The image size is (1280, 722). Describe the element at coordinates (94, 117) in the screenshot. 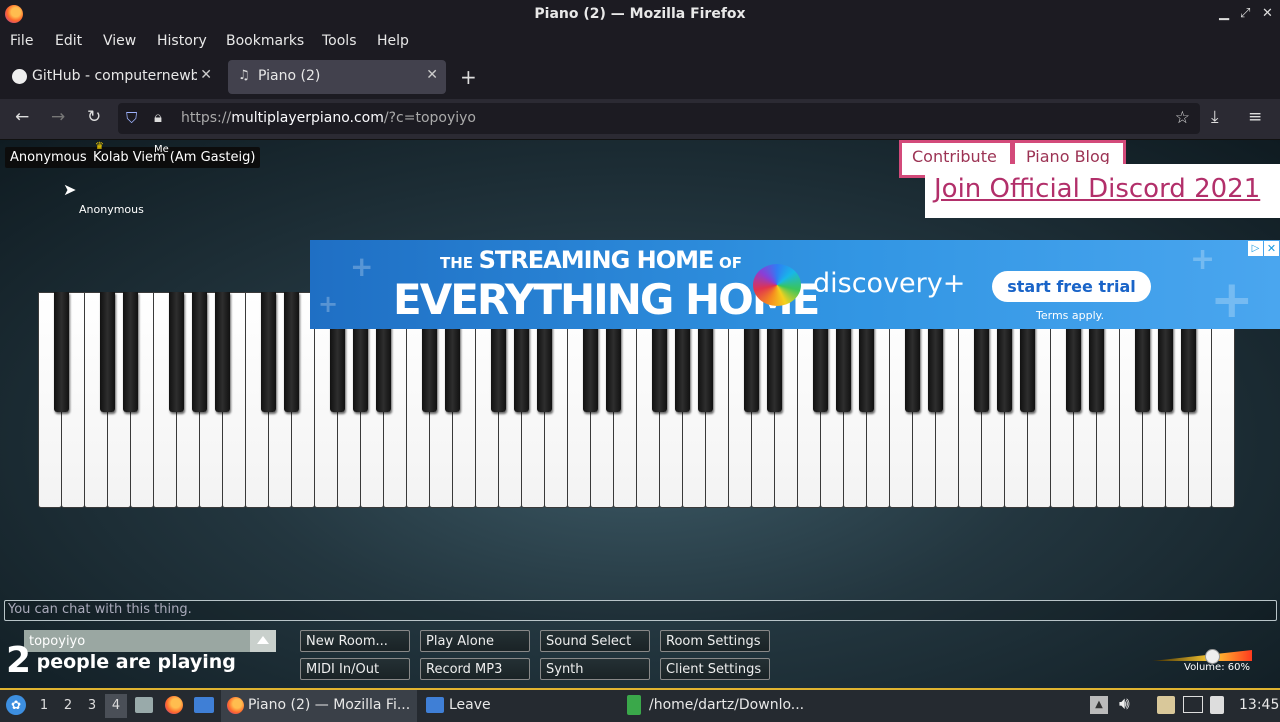

I see `reload-icon: ↻` at that location.